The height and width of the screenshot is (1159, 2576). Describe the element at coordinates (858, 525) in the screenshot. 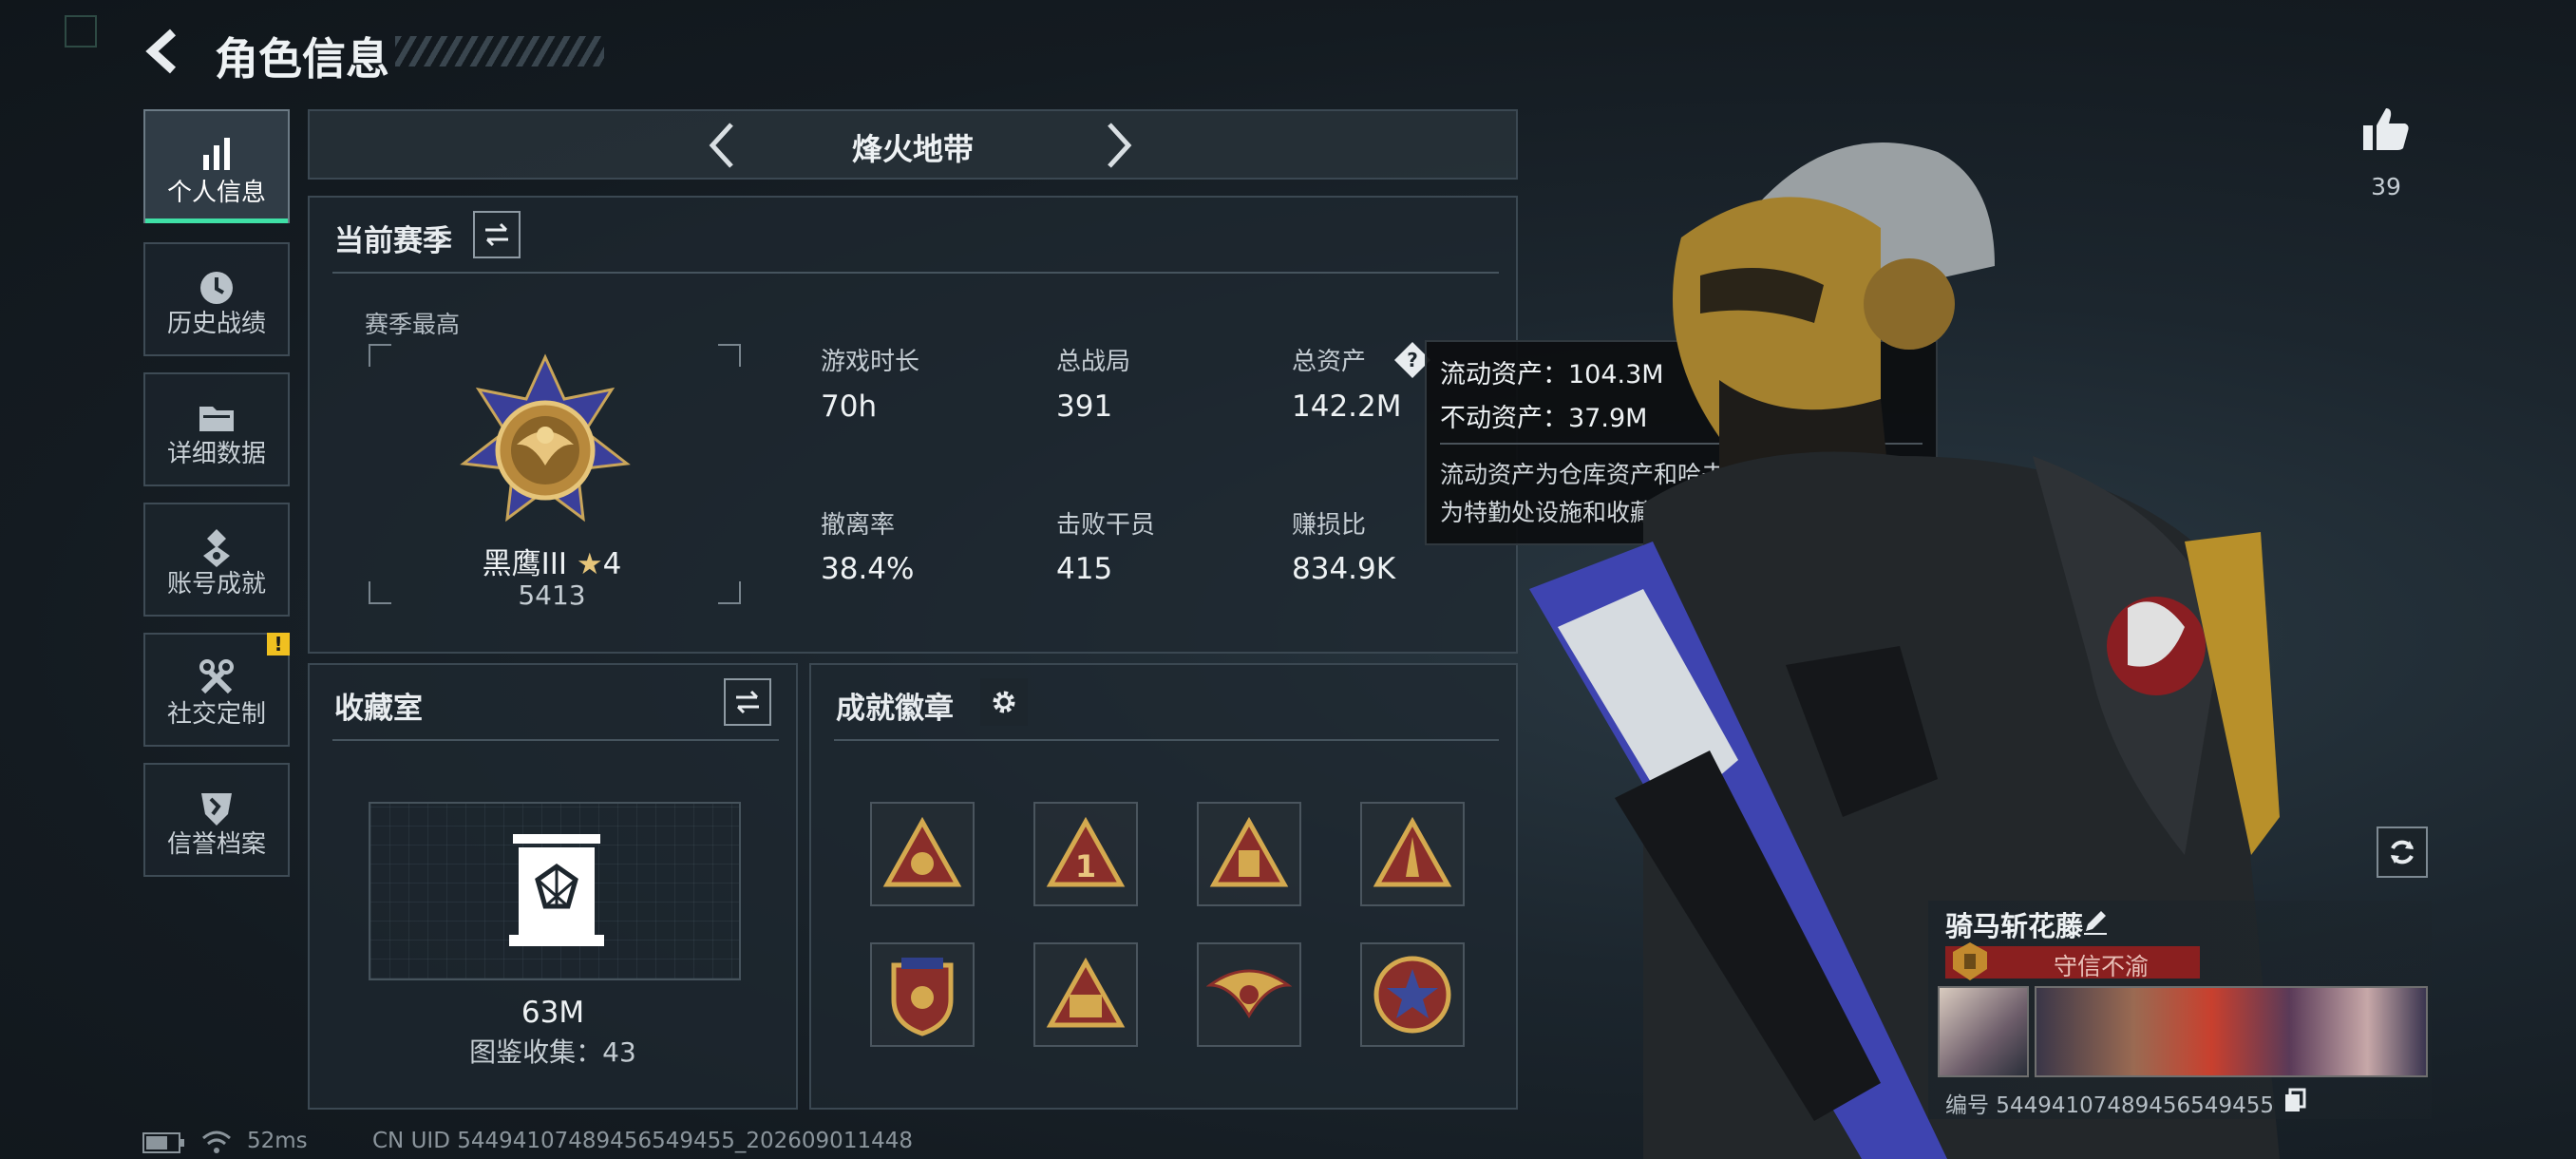

I see `stat-label: 撤离率` at that location.